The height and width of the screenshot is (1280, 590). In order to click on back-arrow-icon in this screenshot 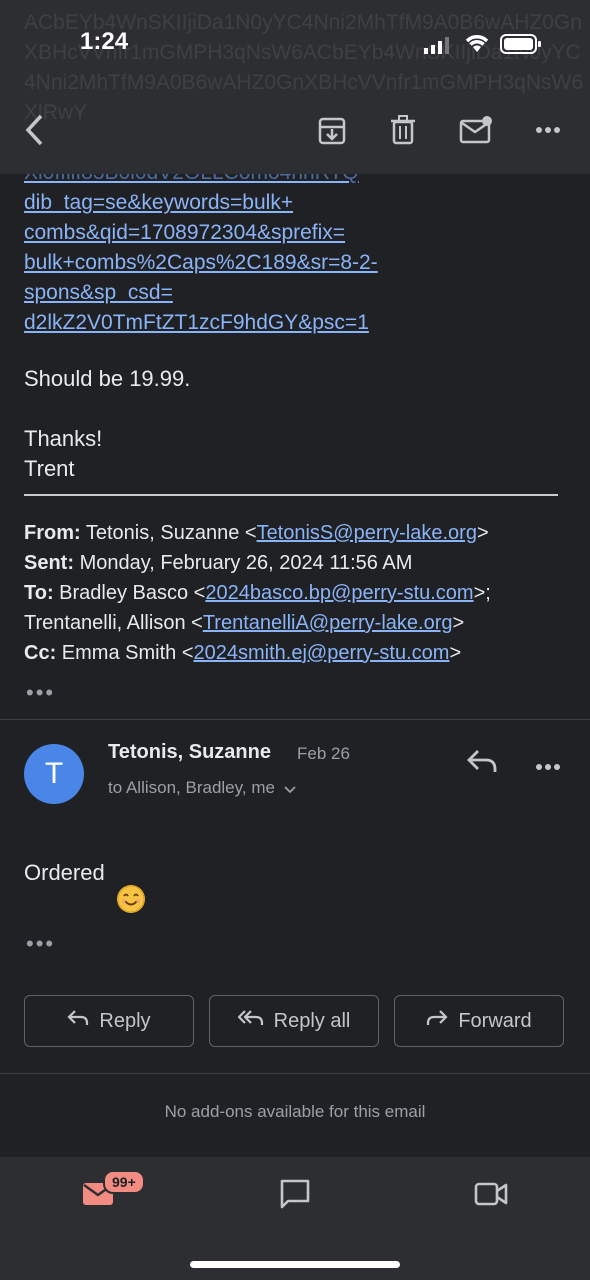, I will do `click(34, 130)`.